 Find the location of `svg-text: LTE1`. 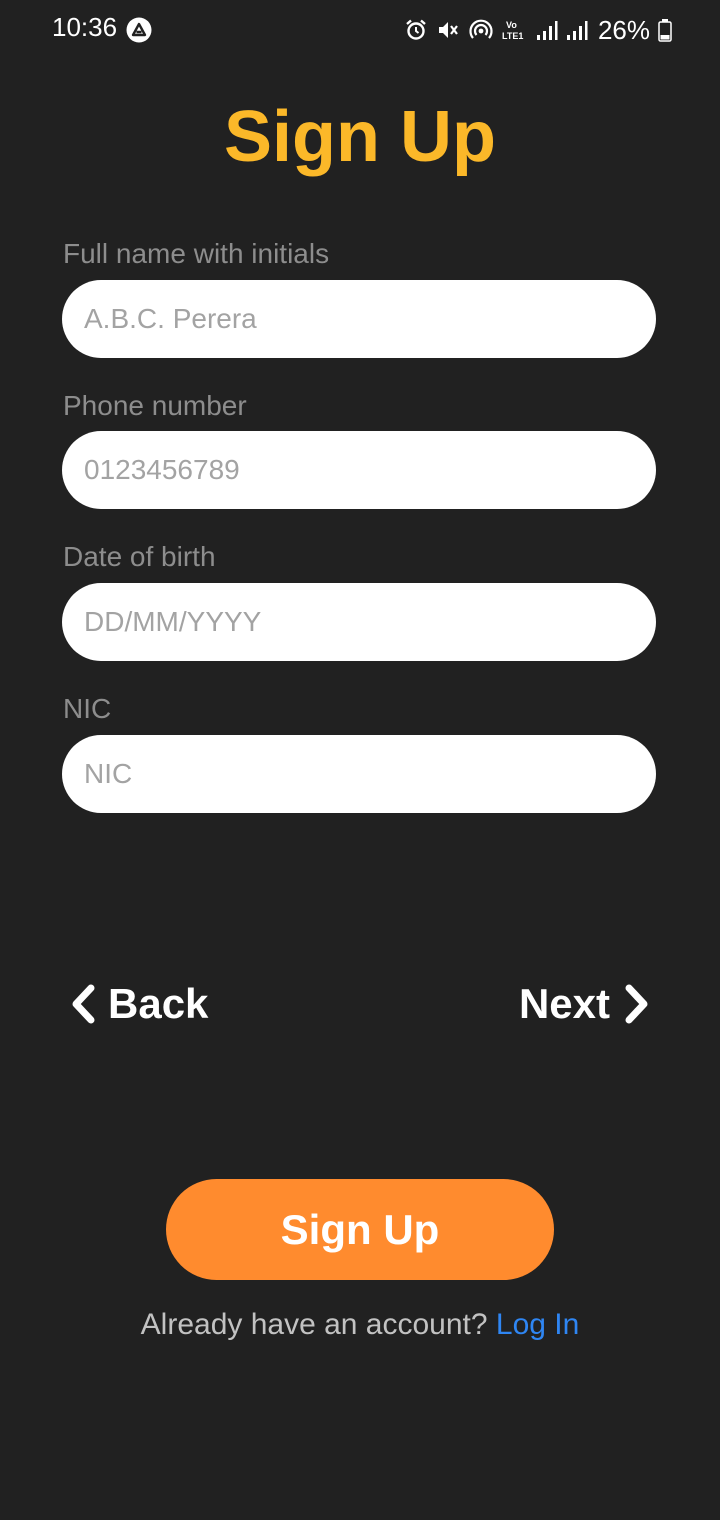

svg-text: LTE1 is located at coordinates (512, 36).